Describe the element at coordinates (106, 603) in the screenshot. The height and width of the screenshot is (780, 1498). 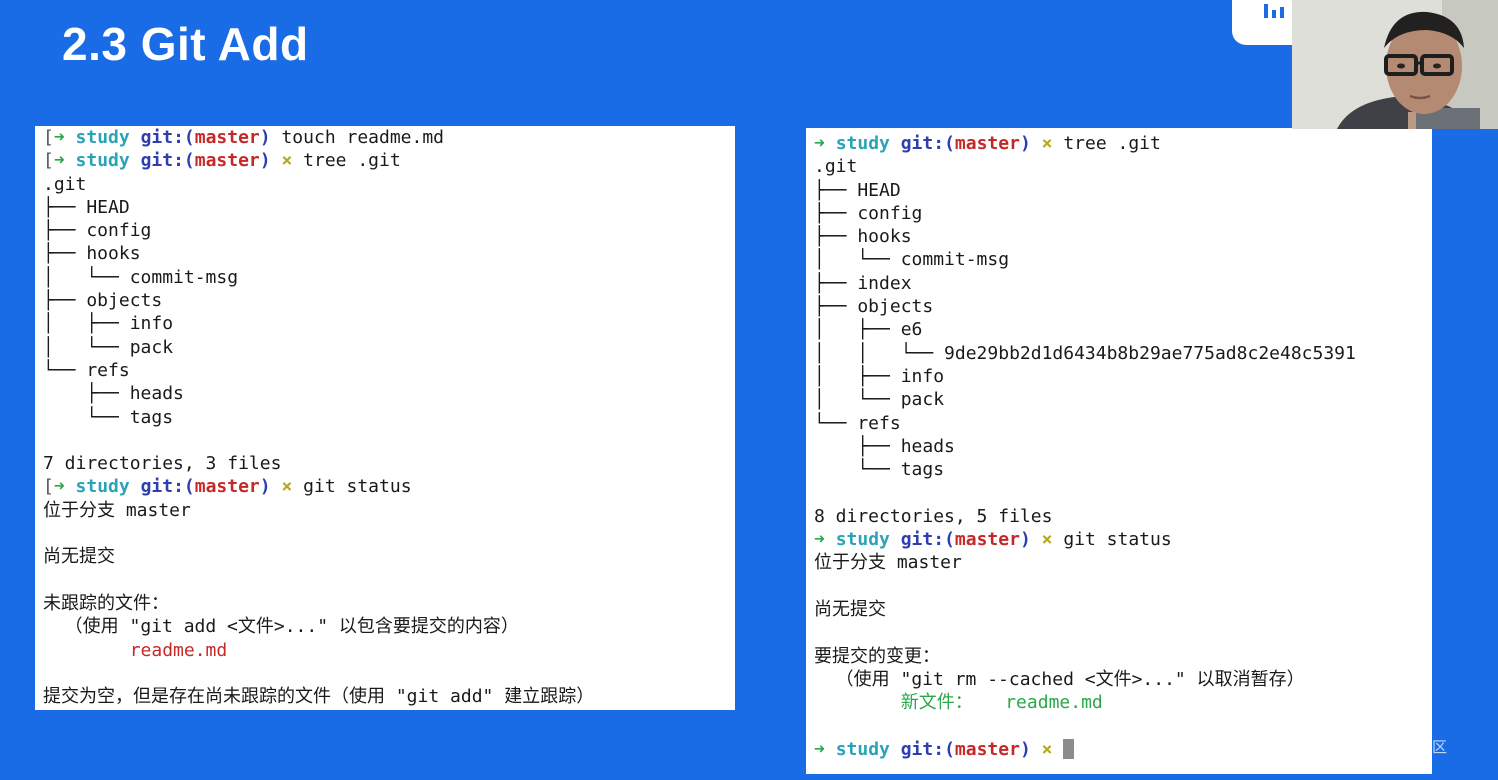
I see `status-untracked-header: 未跟踪的文件：` at that location.